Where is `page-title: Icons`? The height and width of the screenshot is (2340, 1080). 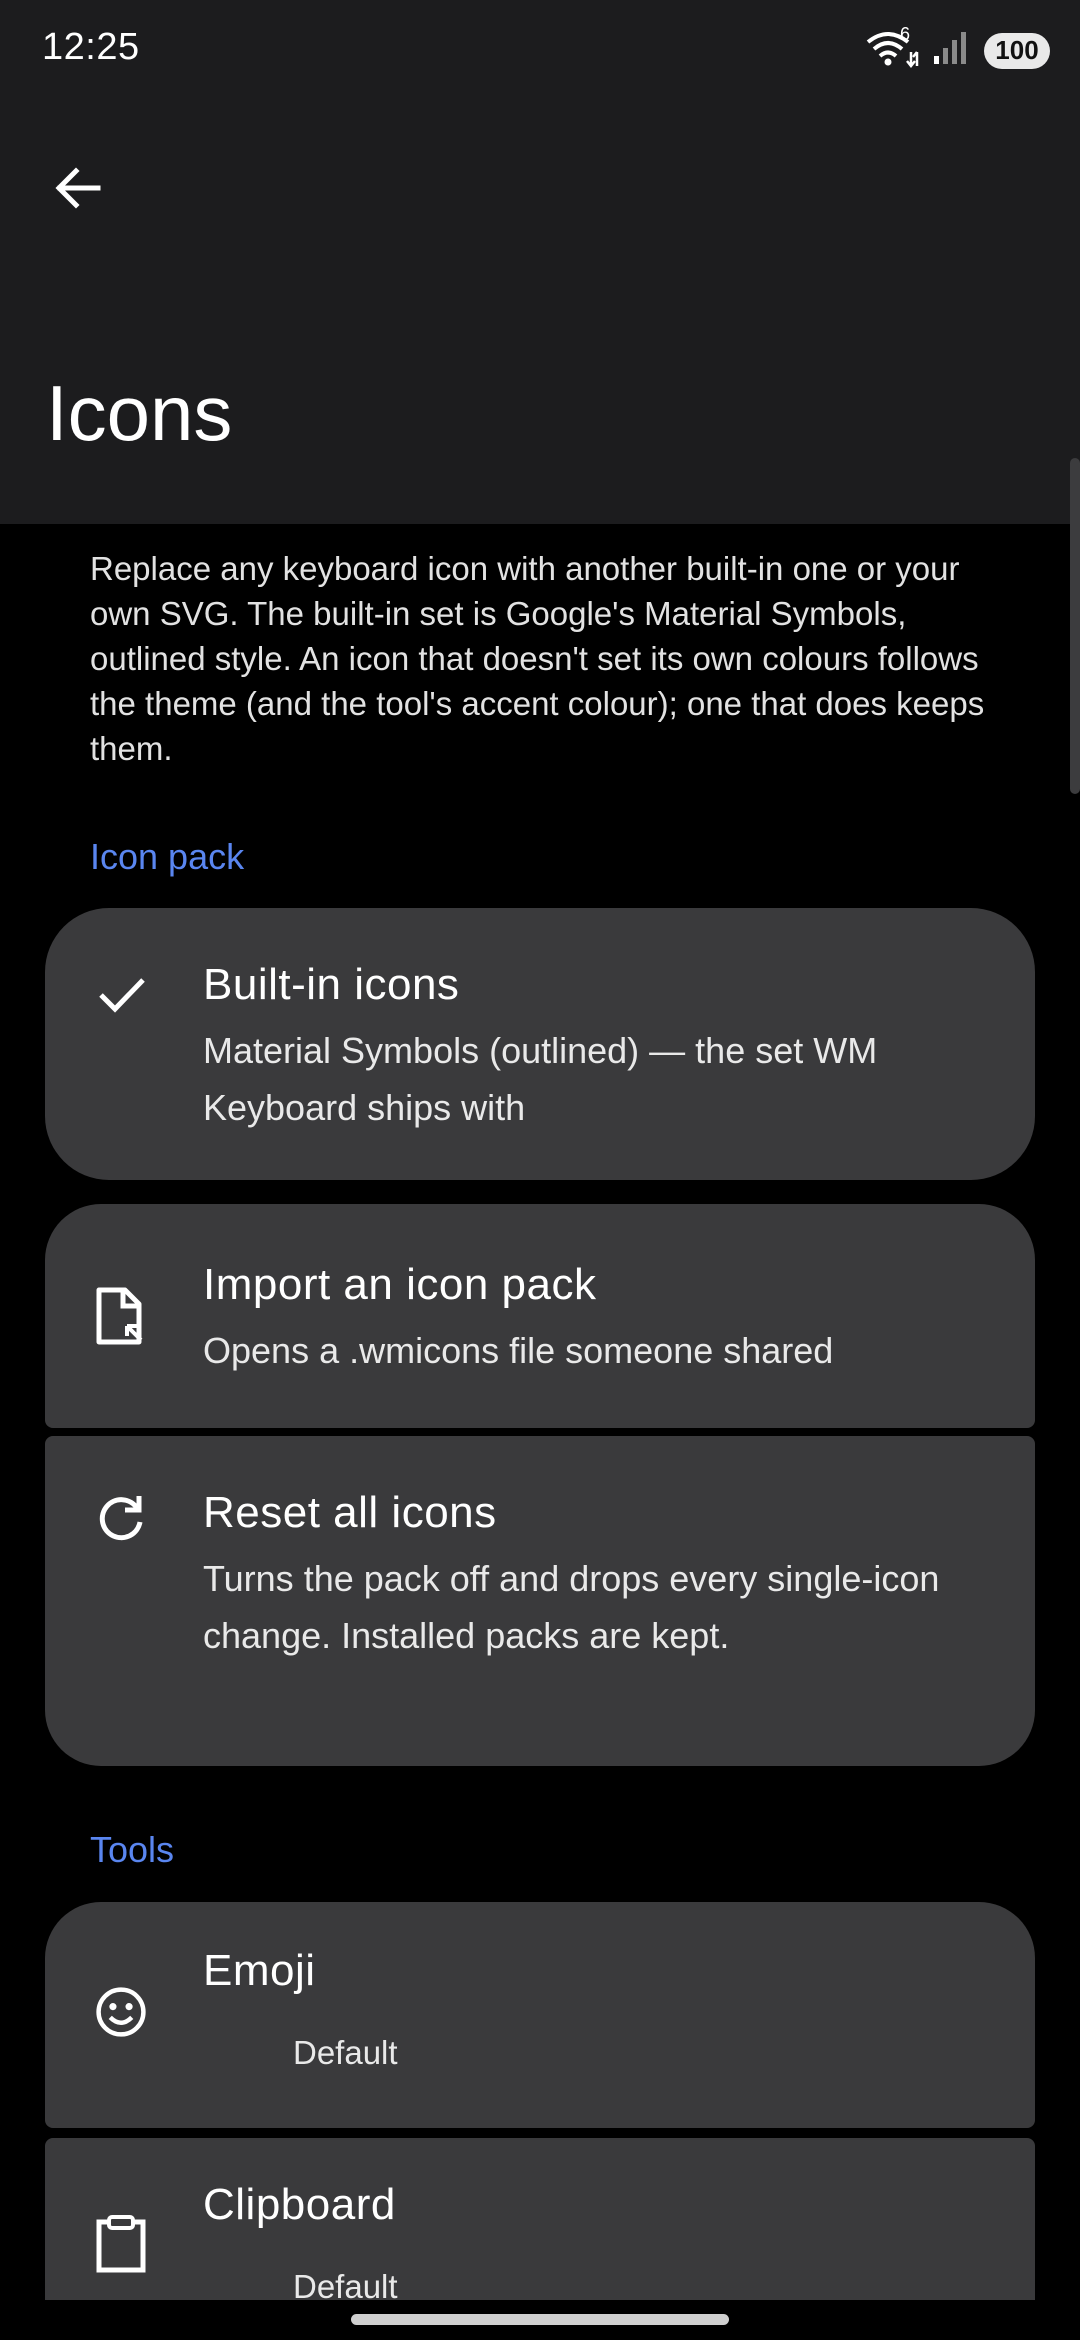 page-title: Icons is located at coordinates (139, 413).